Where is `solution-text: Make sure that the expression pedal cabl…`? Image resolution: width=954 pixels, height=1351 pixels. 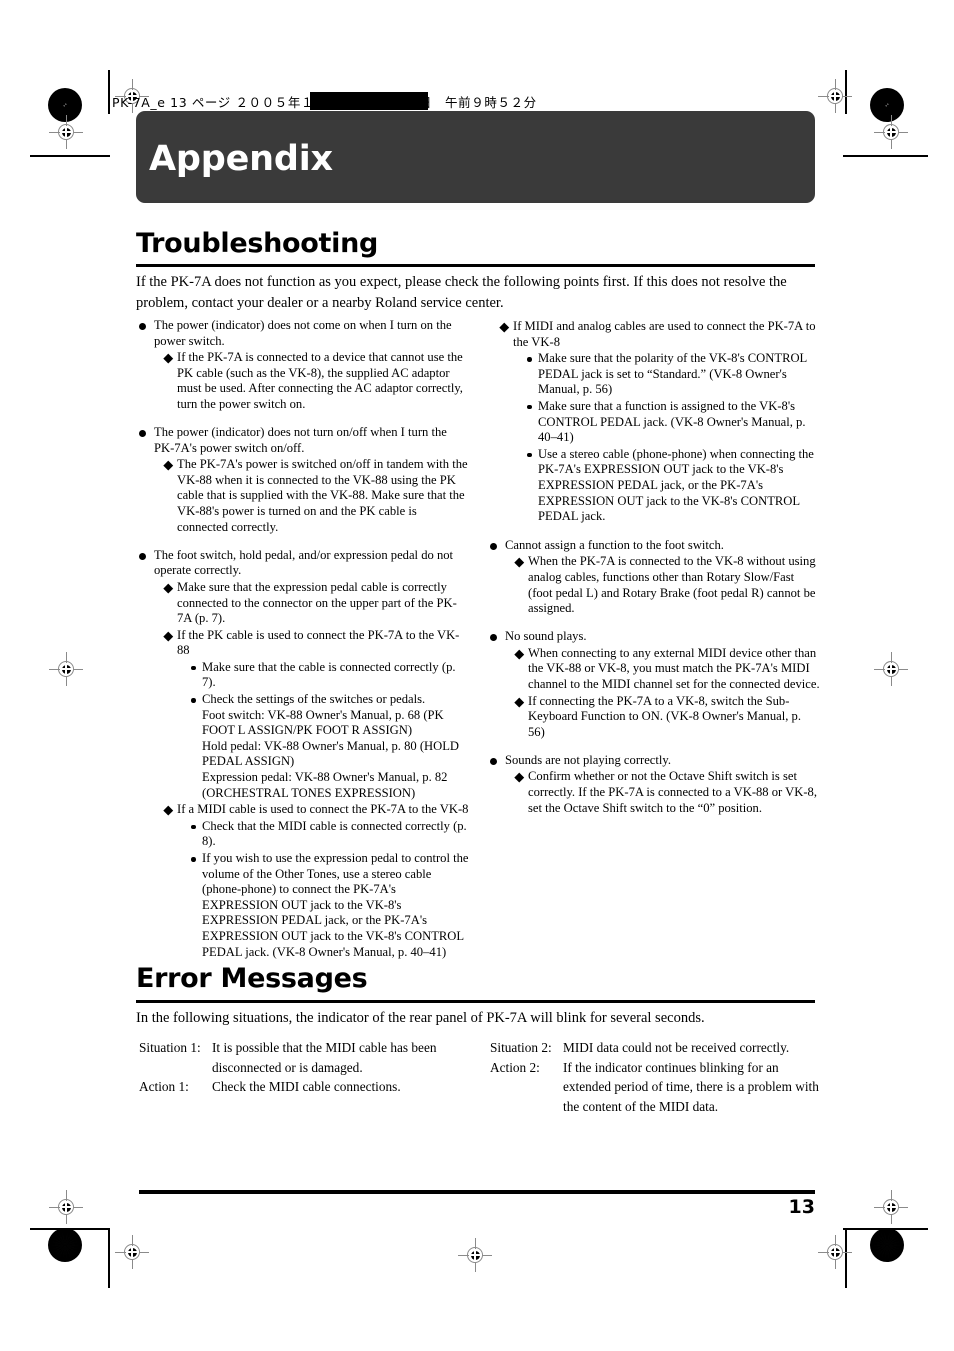
solution-text: Make sure that the expression pedal cabl… is located at coordinates (317, 602).